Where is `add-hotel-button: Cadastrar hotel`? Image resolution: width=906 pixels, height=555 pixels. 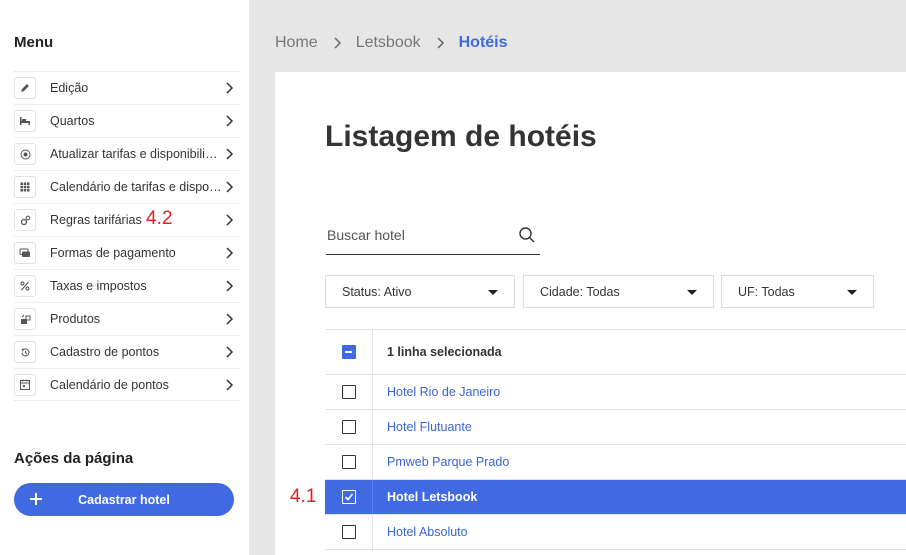 add-hotel-button: Cadastrar hotel is located at coordinates (124, 499).